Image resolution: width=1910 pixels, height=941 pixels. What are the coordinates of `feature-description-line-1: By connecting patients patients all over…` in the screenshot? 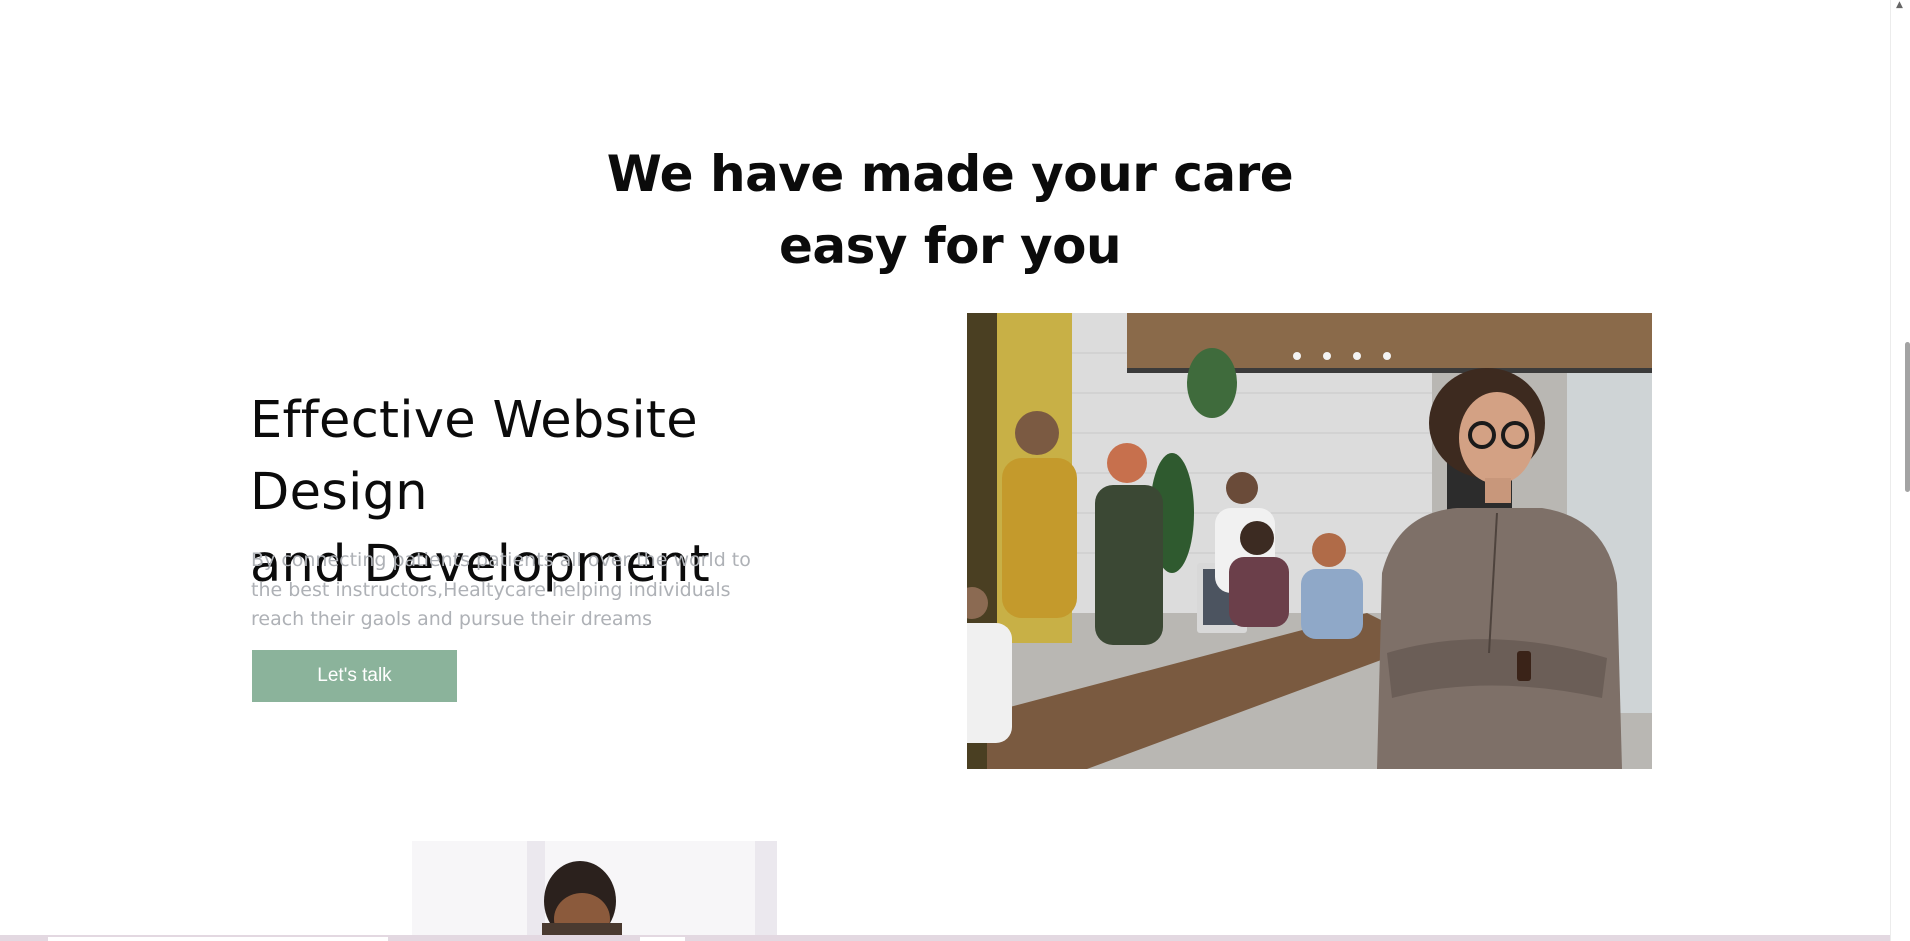 It's located at (501, 560).